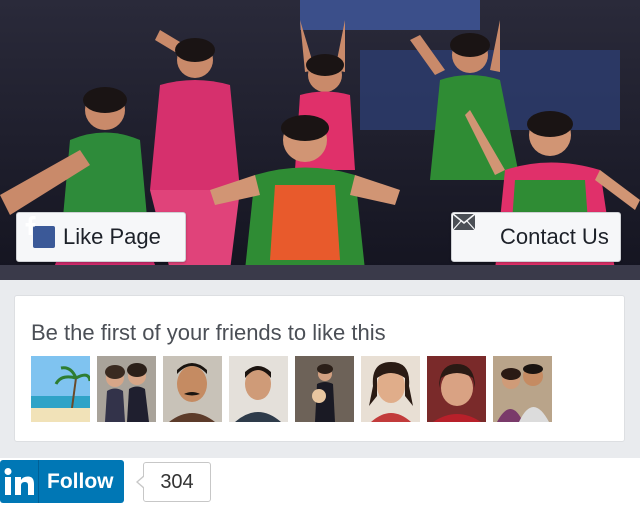 The image size is (640, 512). Describe the element at coordinates (554, 236) in the screenshot. I see `contact-us-label: Contact Us` at that location.